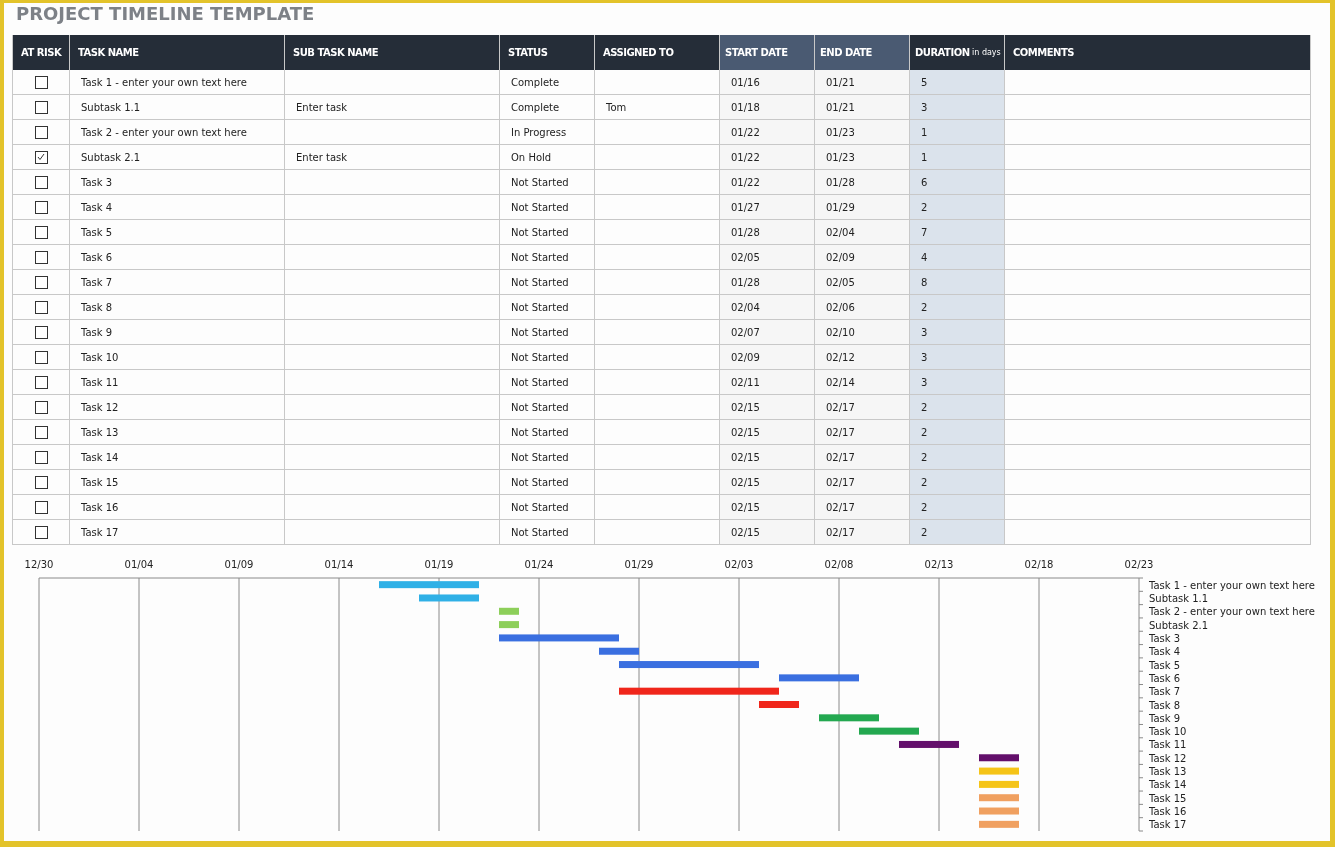 Image resolution: width=1335 pixels, height=847 pixels. Describe the element at coordinates (1139, 564) in the screenshot. I see `axis-label: 02/23` at that location.